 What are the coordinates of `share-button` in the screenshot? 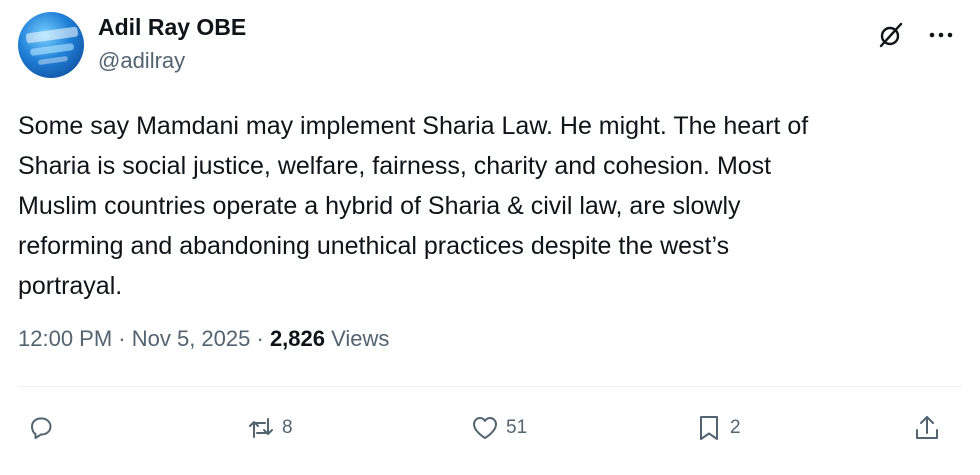 It's located at (927, 428).